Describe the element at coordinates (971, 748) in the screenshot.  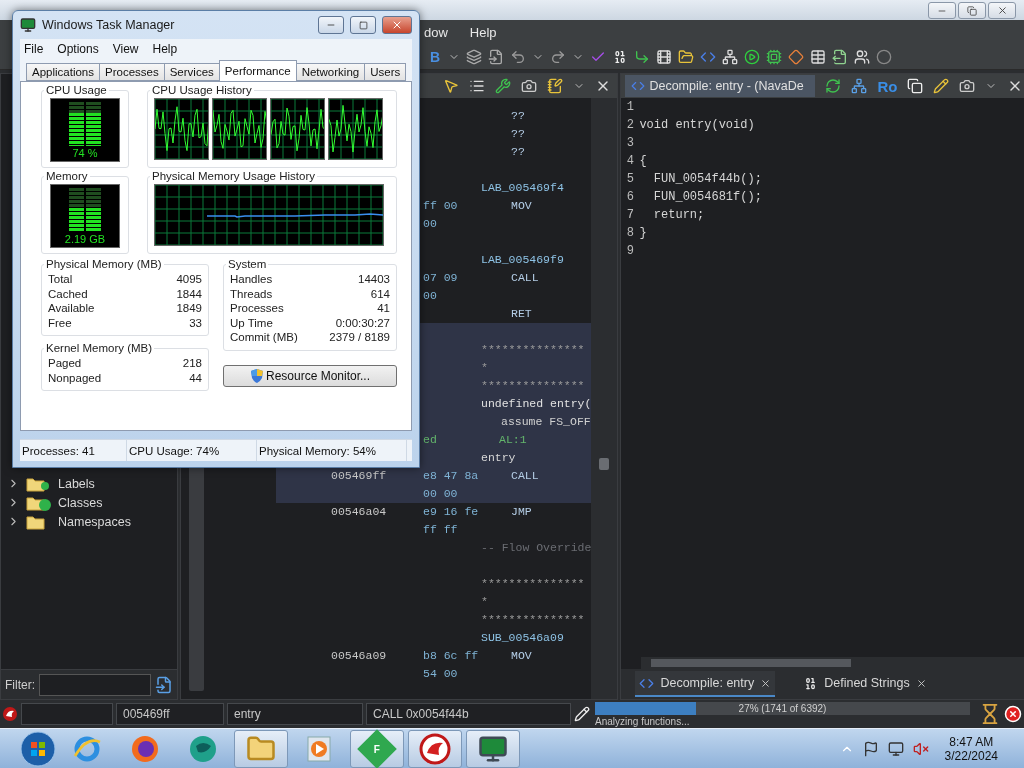
I see `clock: 8:47 AM 3/22/2024` at that location.